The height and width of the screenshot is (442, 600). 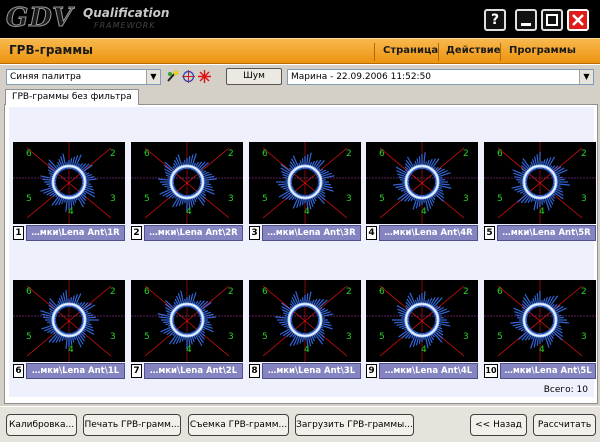 I want to click on grv-tile: 6 2 5 3 4 9 …мки\Lena Ant\4L, so click(x=422, y=334).